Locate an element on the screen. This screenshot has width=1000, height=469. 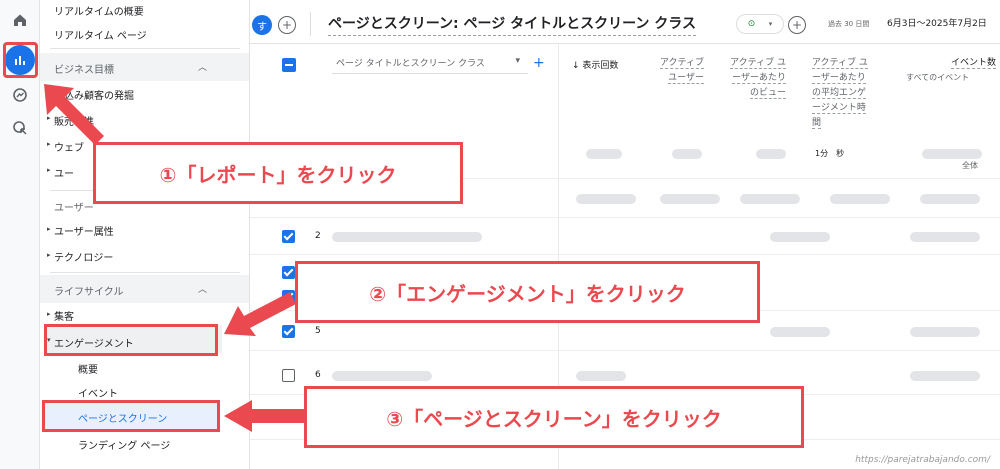
col-event-count: イベント数 is located at coordinates (948, 63).